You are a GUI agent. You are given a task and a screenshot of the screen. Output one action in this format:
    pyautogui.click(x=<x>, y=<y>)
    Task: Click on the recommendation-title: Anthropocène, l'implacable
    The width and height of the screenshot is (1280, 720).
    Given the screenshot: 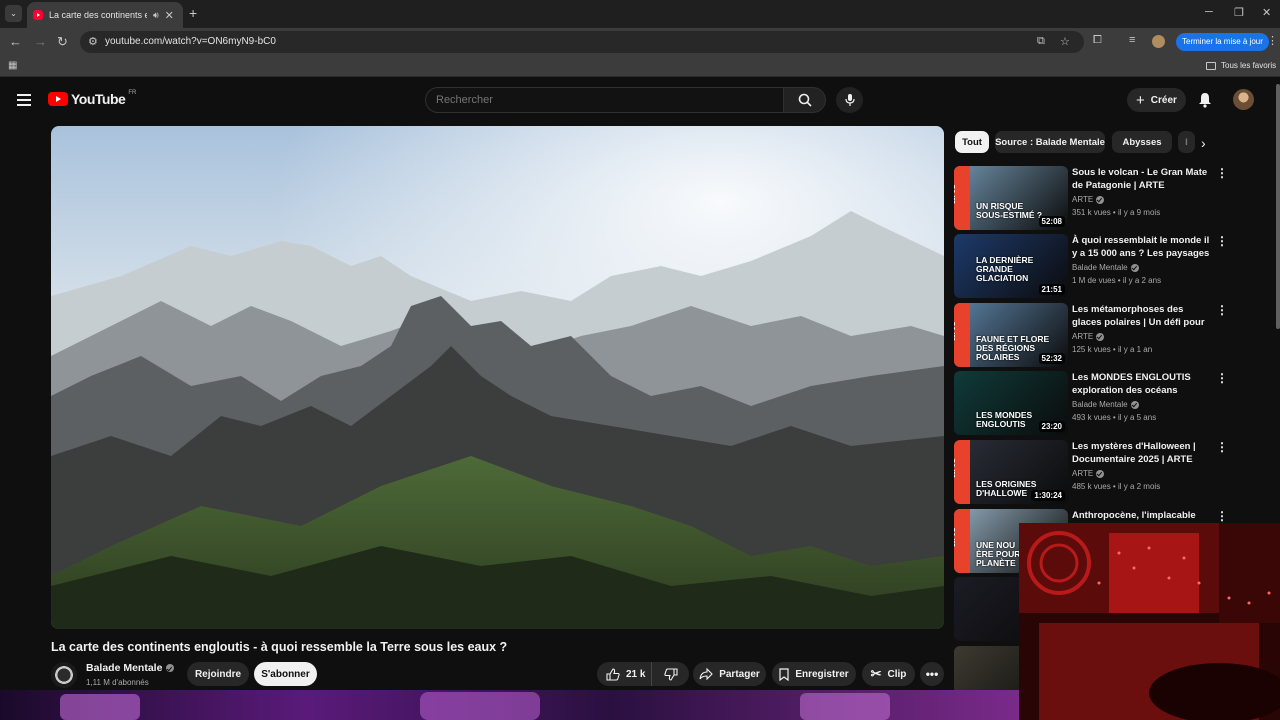 What is the action you would take?
    pyautogui.click(x=1141, y=515)
    